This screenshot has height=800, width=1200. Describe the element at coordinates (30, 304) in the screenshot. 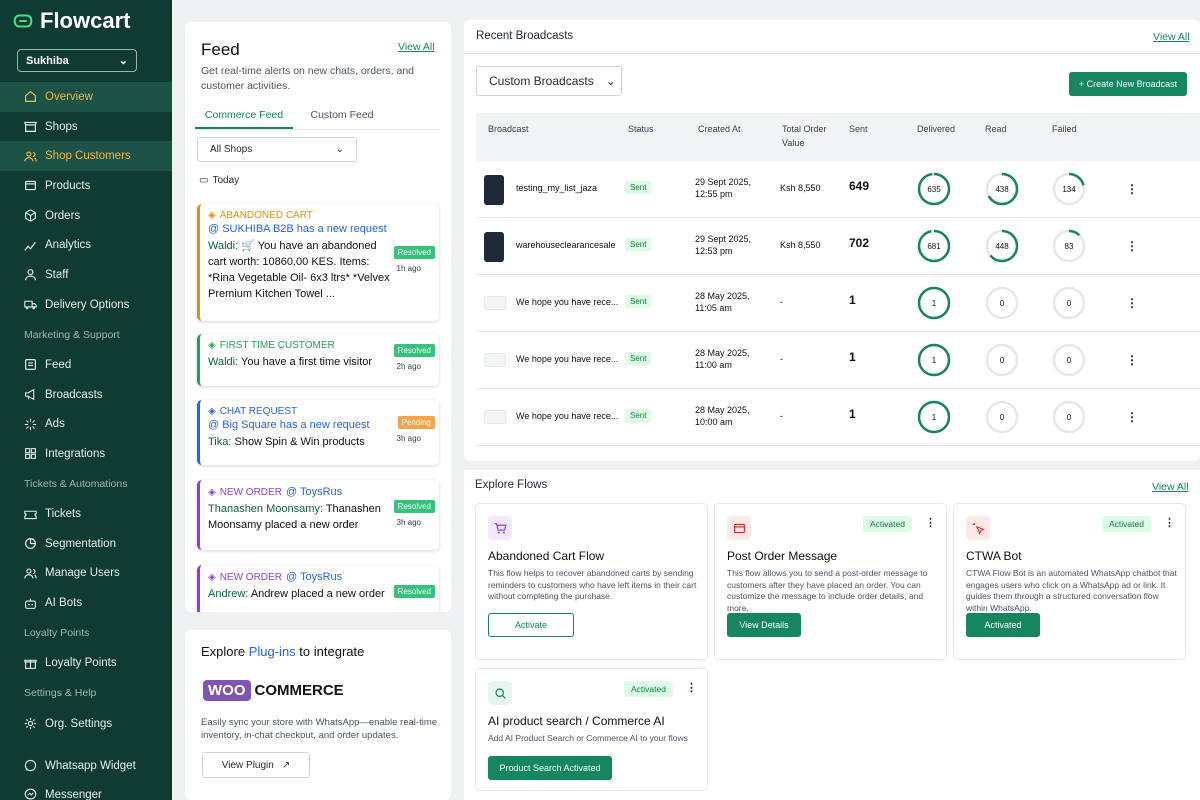

I see `truck-icon` at that location.